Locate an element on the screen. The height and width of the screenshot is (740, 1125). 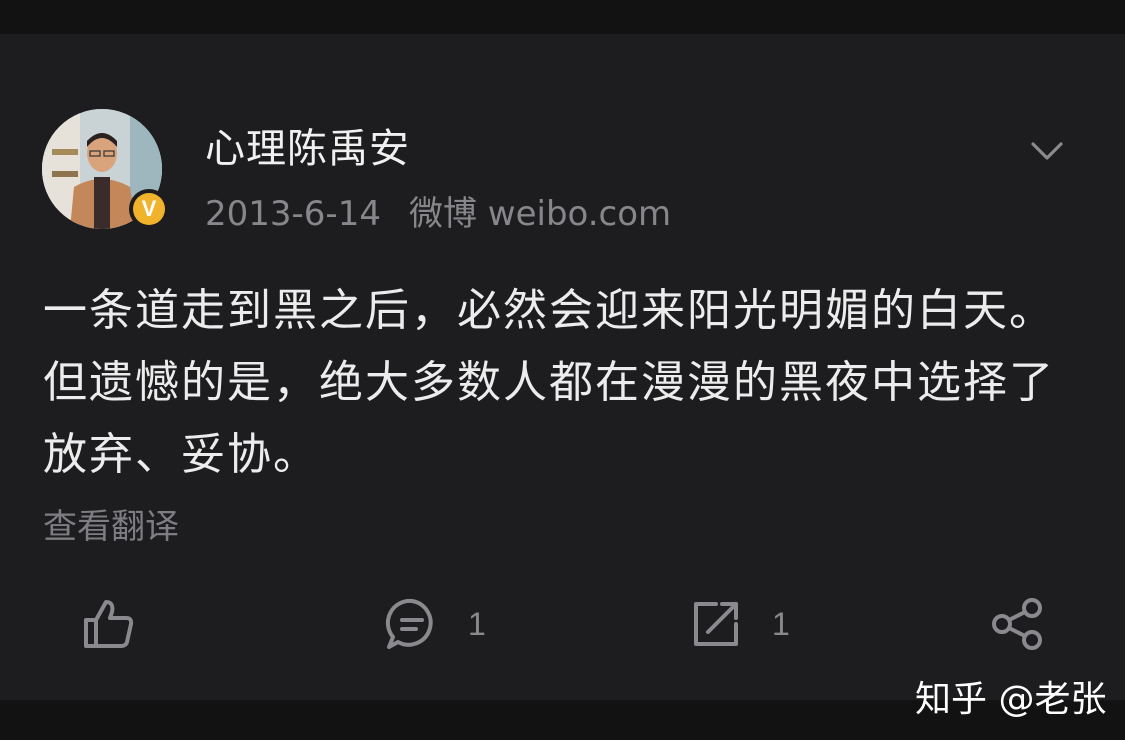
verified-badge-label: V is located at coordinates (149, 209).